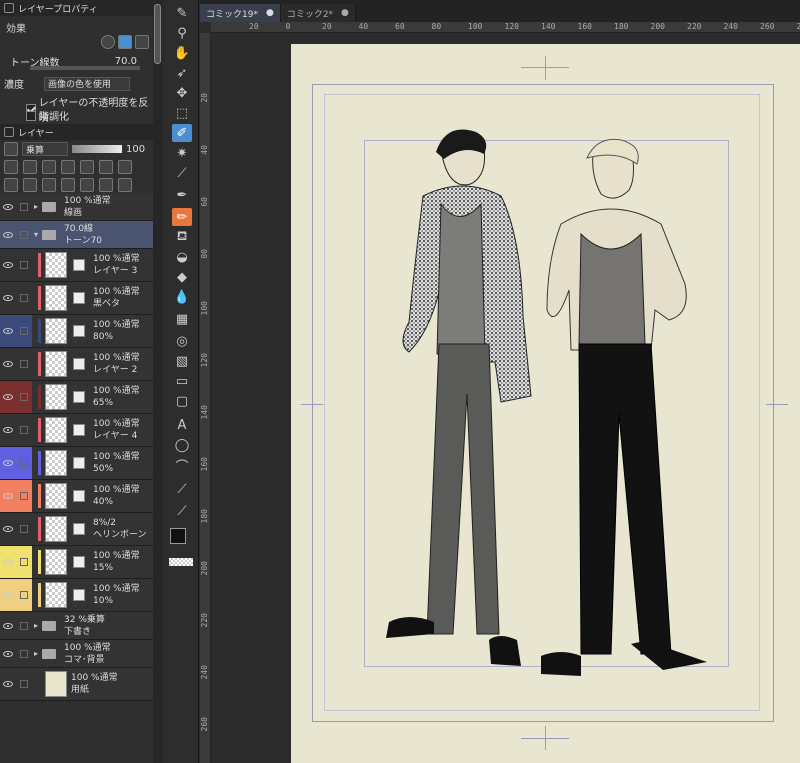 Image resolution: width=800 pixels, height=763 pixels. What do you see at coordinates (76, 595) in the screenshot?
I see `layer-row: 100 %通常 10%` at bounding box center [76, 595].